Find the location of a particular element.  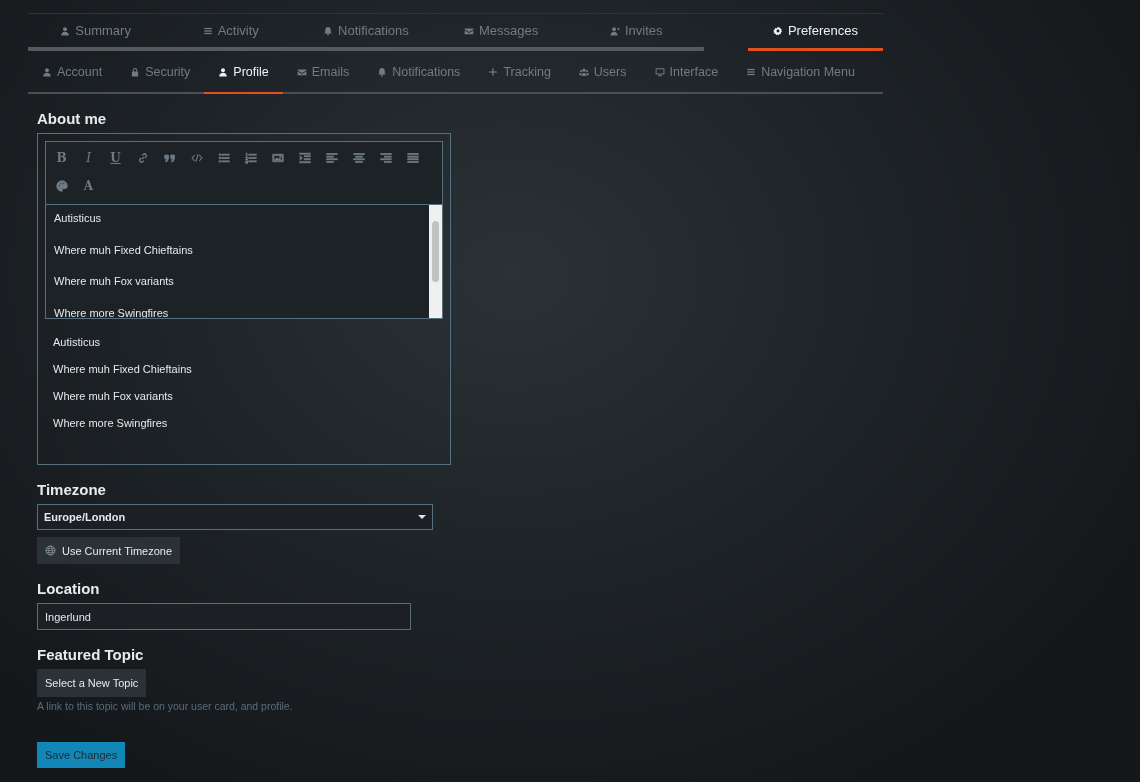

nav-tab: Activity is located at coordinates (231, 32).